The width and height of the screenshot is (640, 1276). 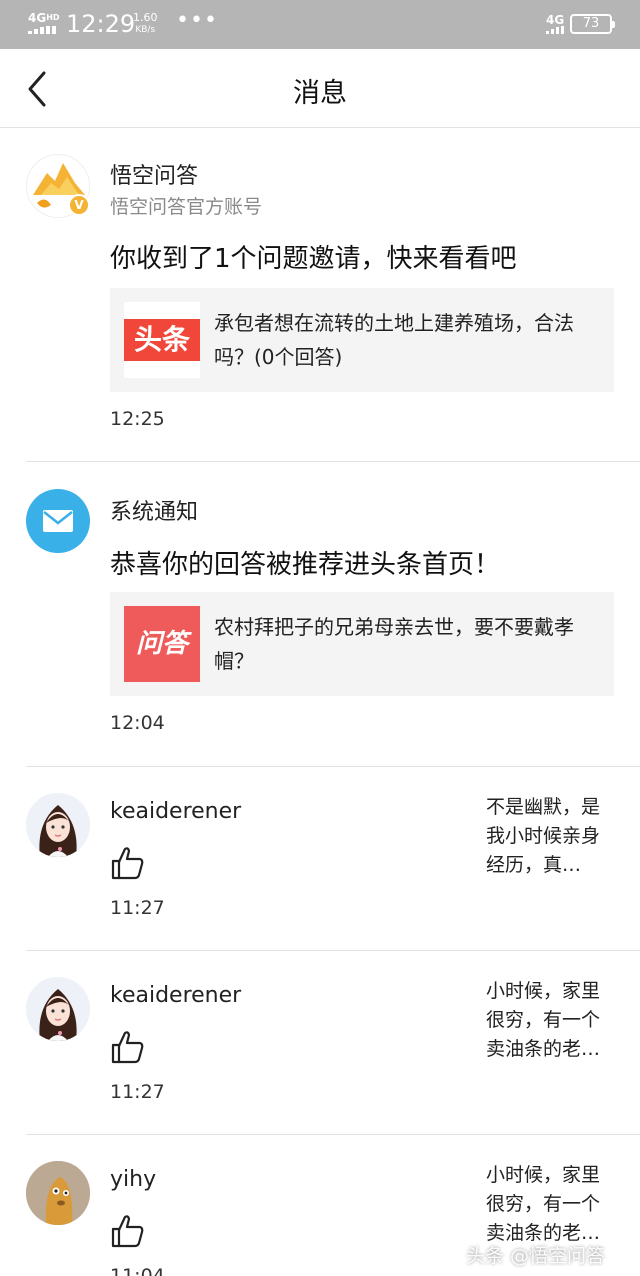 I want to click on toutiao-logo-label: 头条, so click(x=162, y=340).